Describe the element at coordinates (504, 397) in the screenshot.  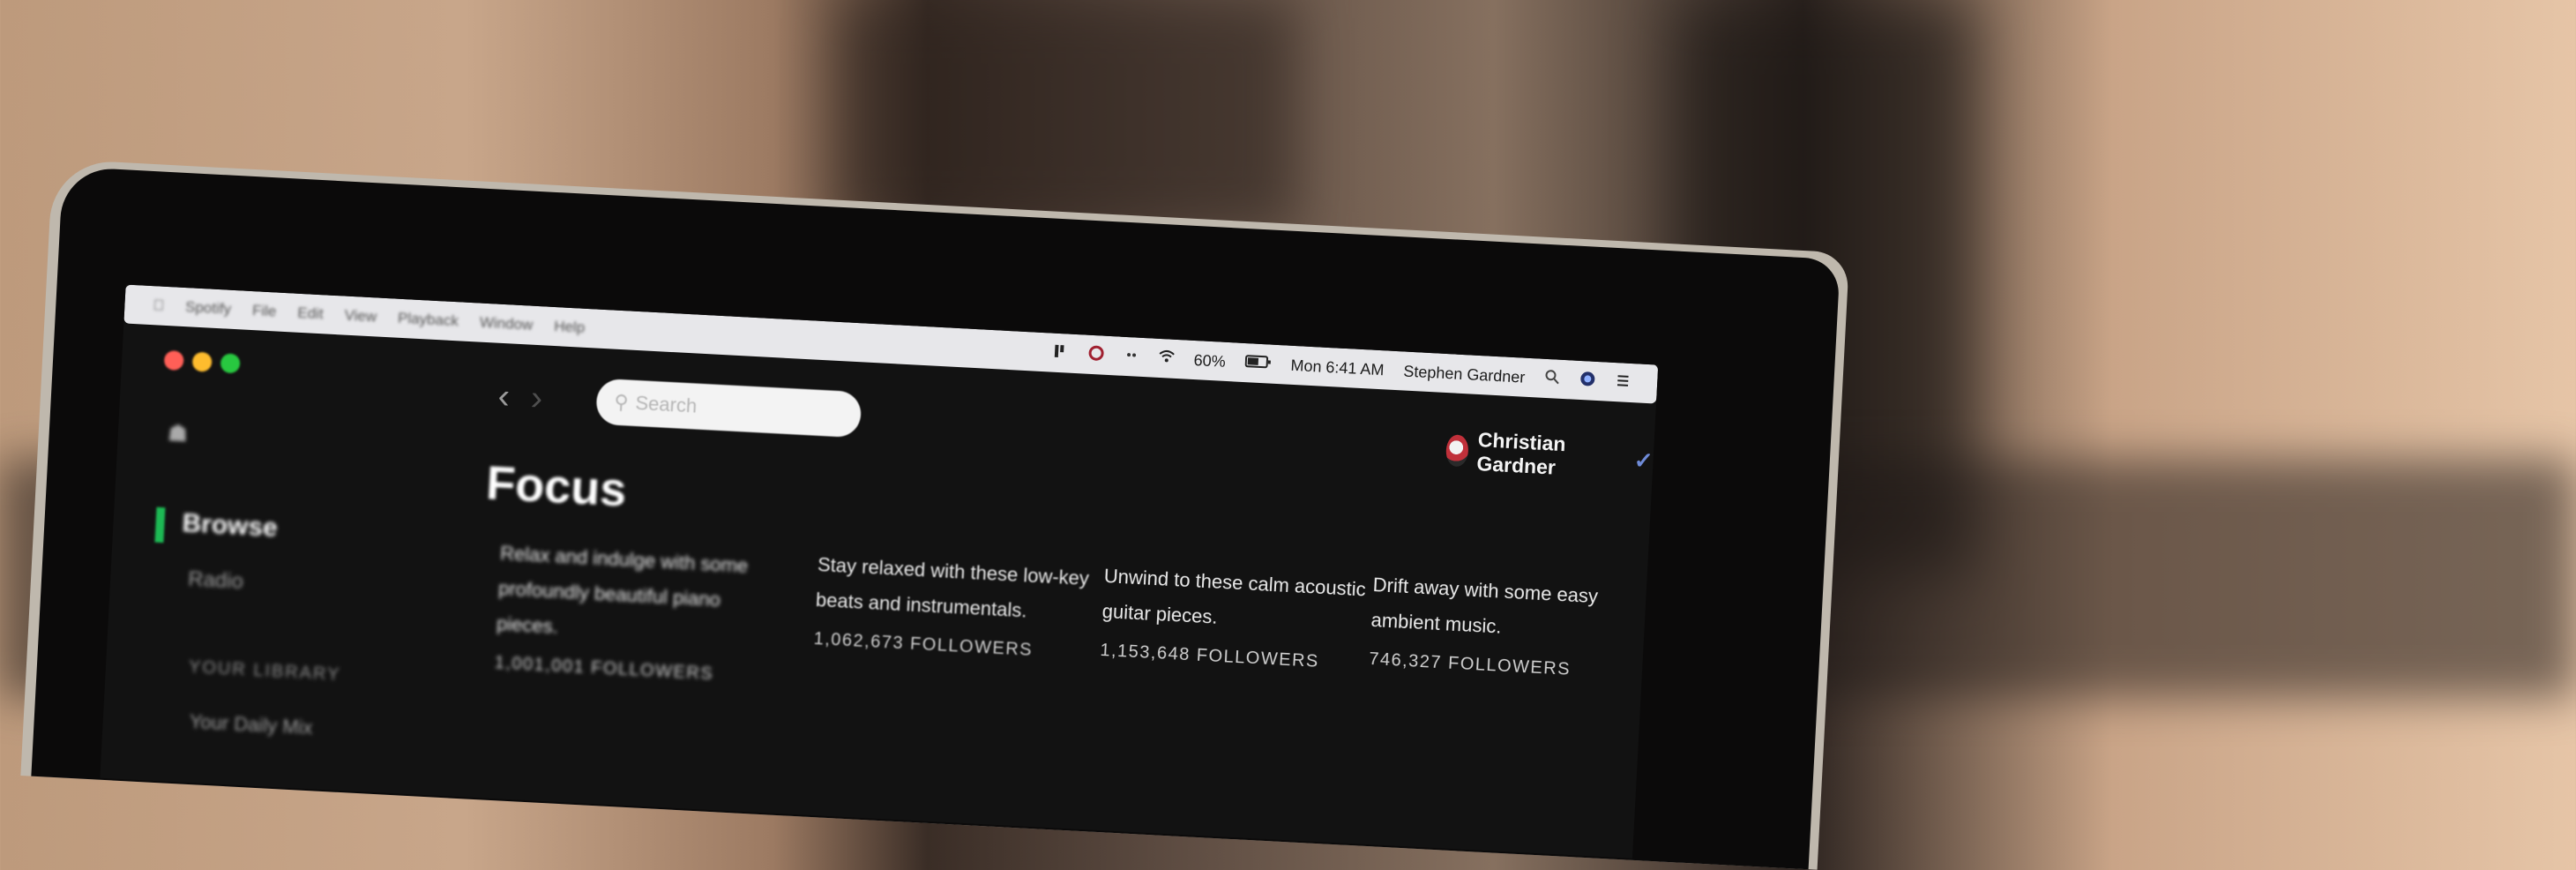
I see `back-arrow-icon: ‹` at that location.